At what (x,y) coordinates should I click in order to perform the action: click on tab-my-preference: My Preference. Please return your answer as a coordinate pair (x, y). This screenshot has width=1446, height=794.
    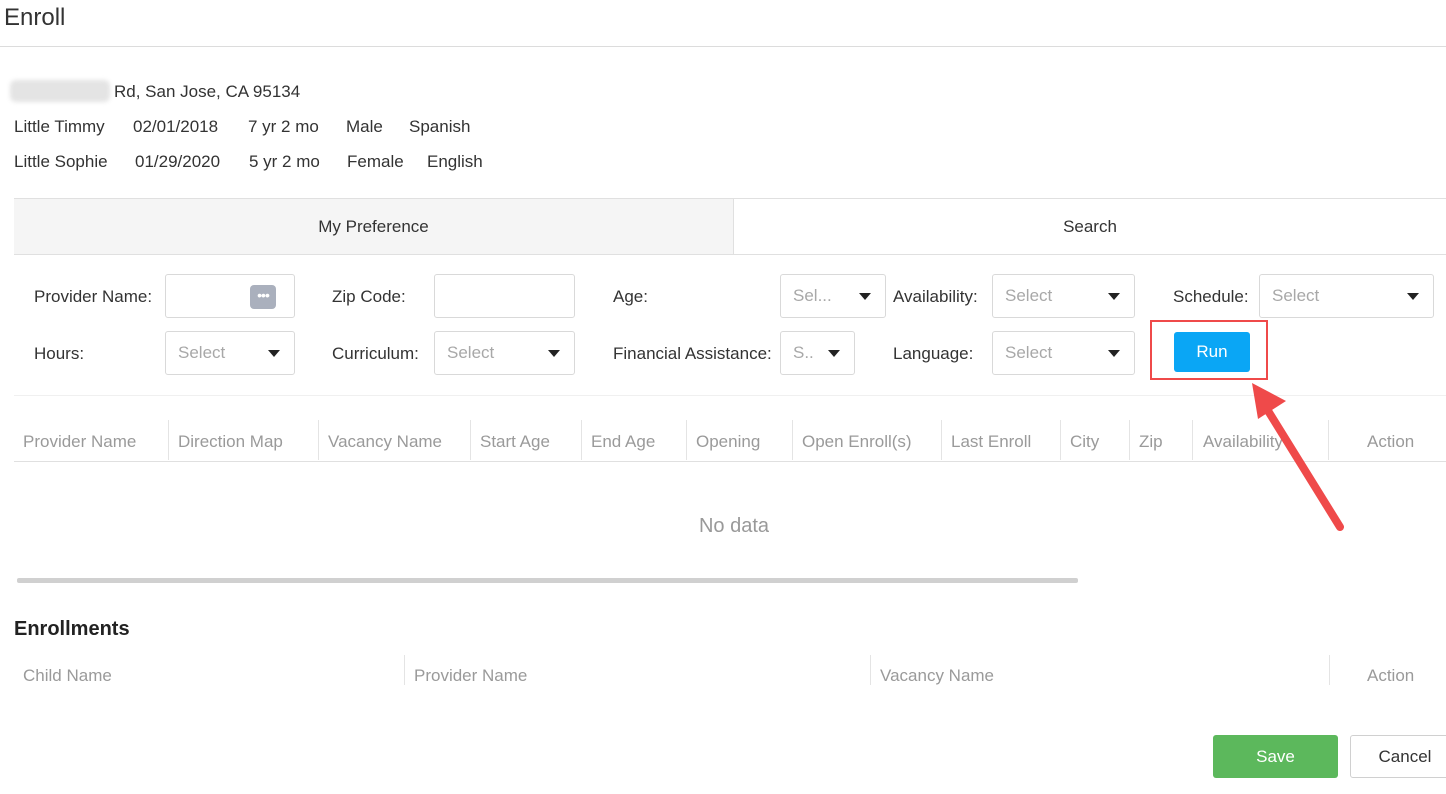
    Looking at the image, I should click on (374, 226).